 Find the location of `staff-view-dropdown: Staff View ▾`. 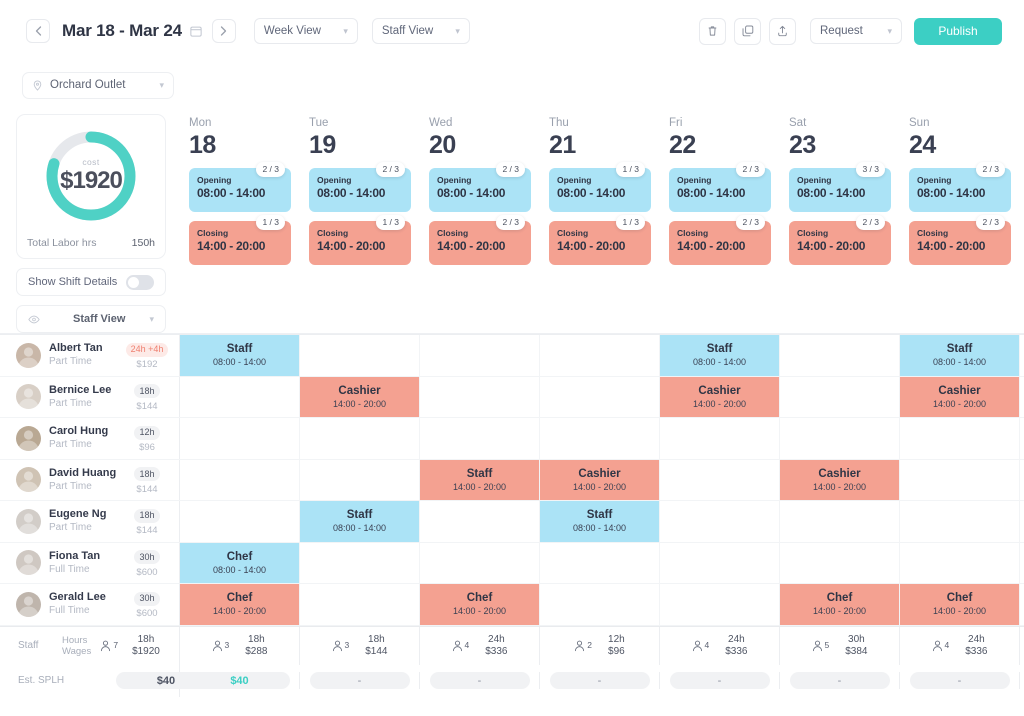

staff-view-dropdown: Staff View ▾ is located at coordinates (420, 31).